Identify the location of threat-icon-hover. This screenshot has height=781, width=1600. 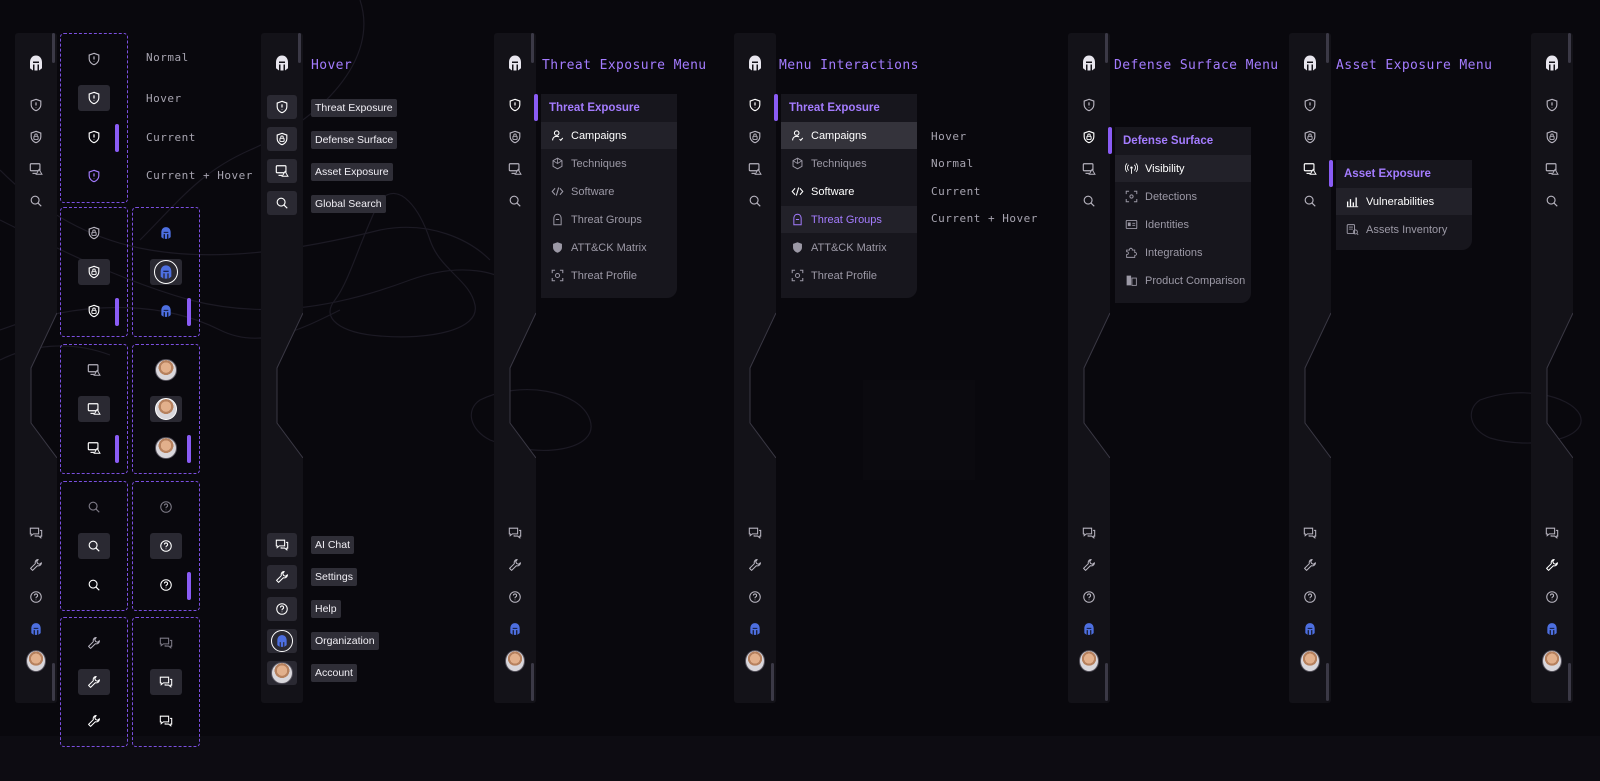
(94, 98).